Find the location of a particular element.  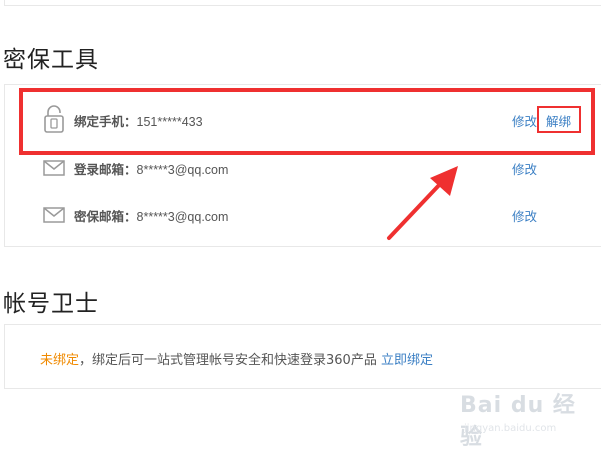

security-email-value: 8*****3@qq.com is located at coordinates (182, 216).